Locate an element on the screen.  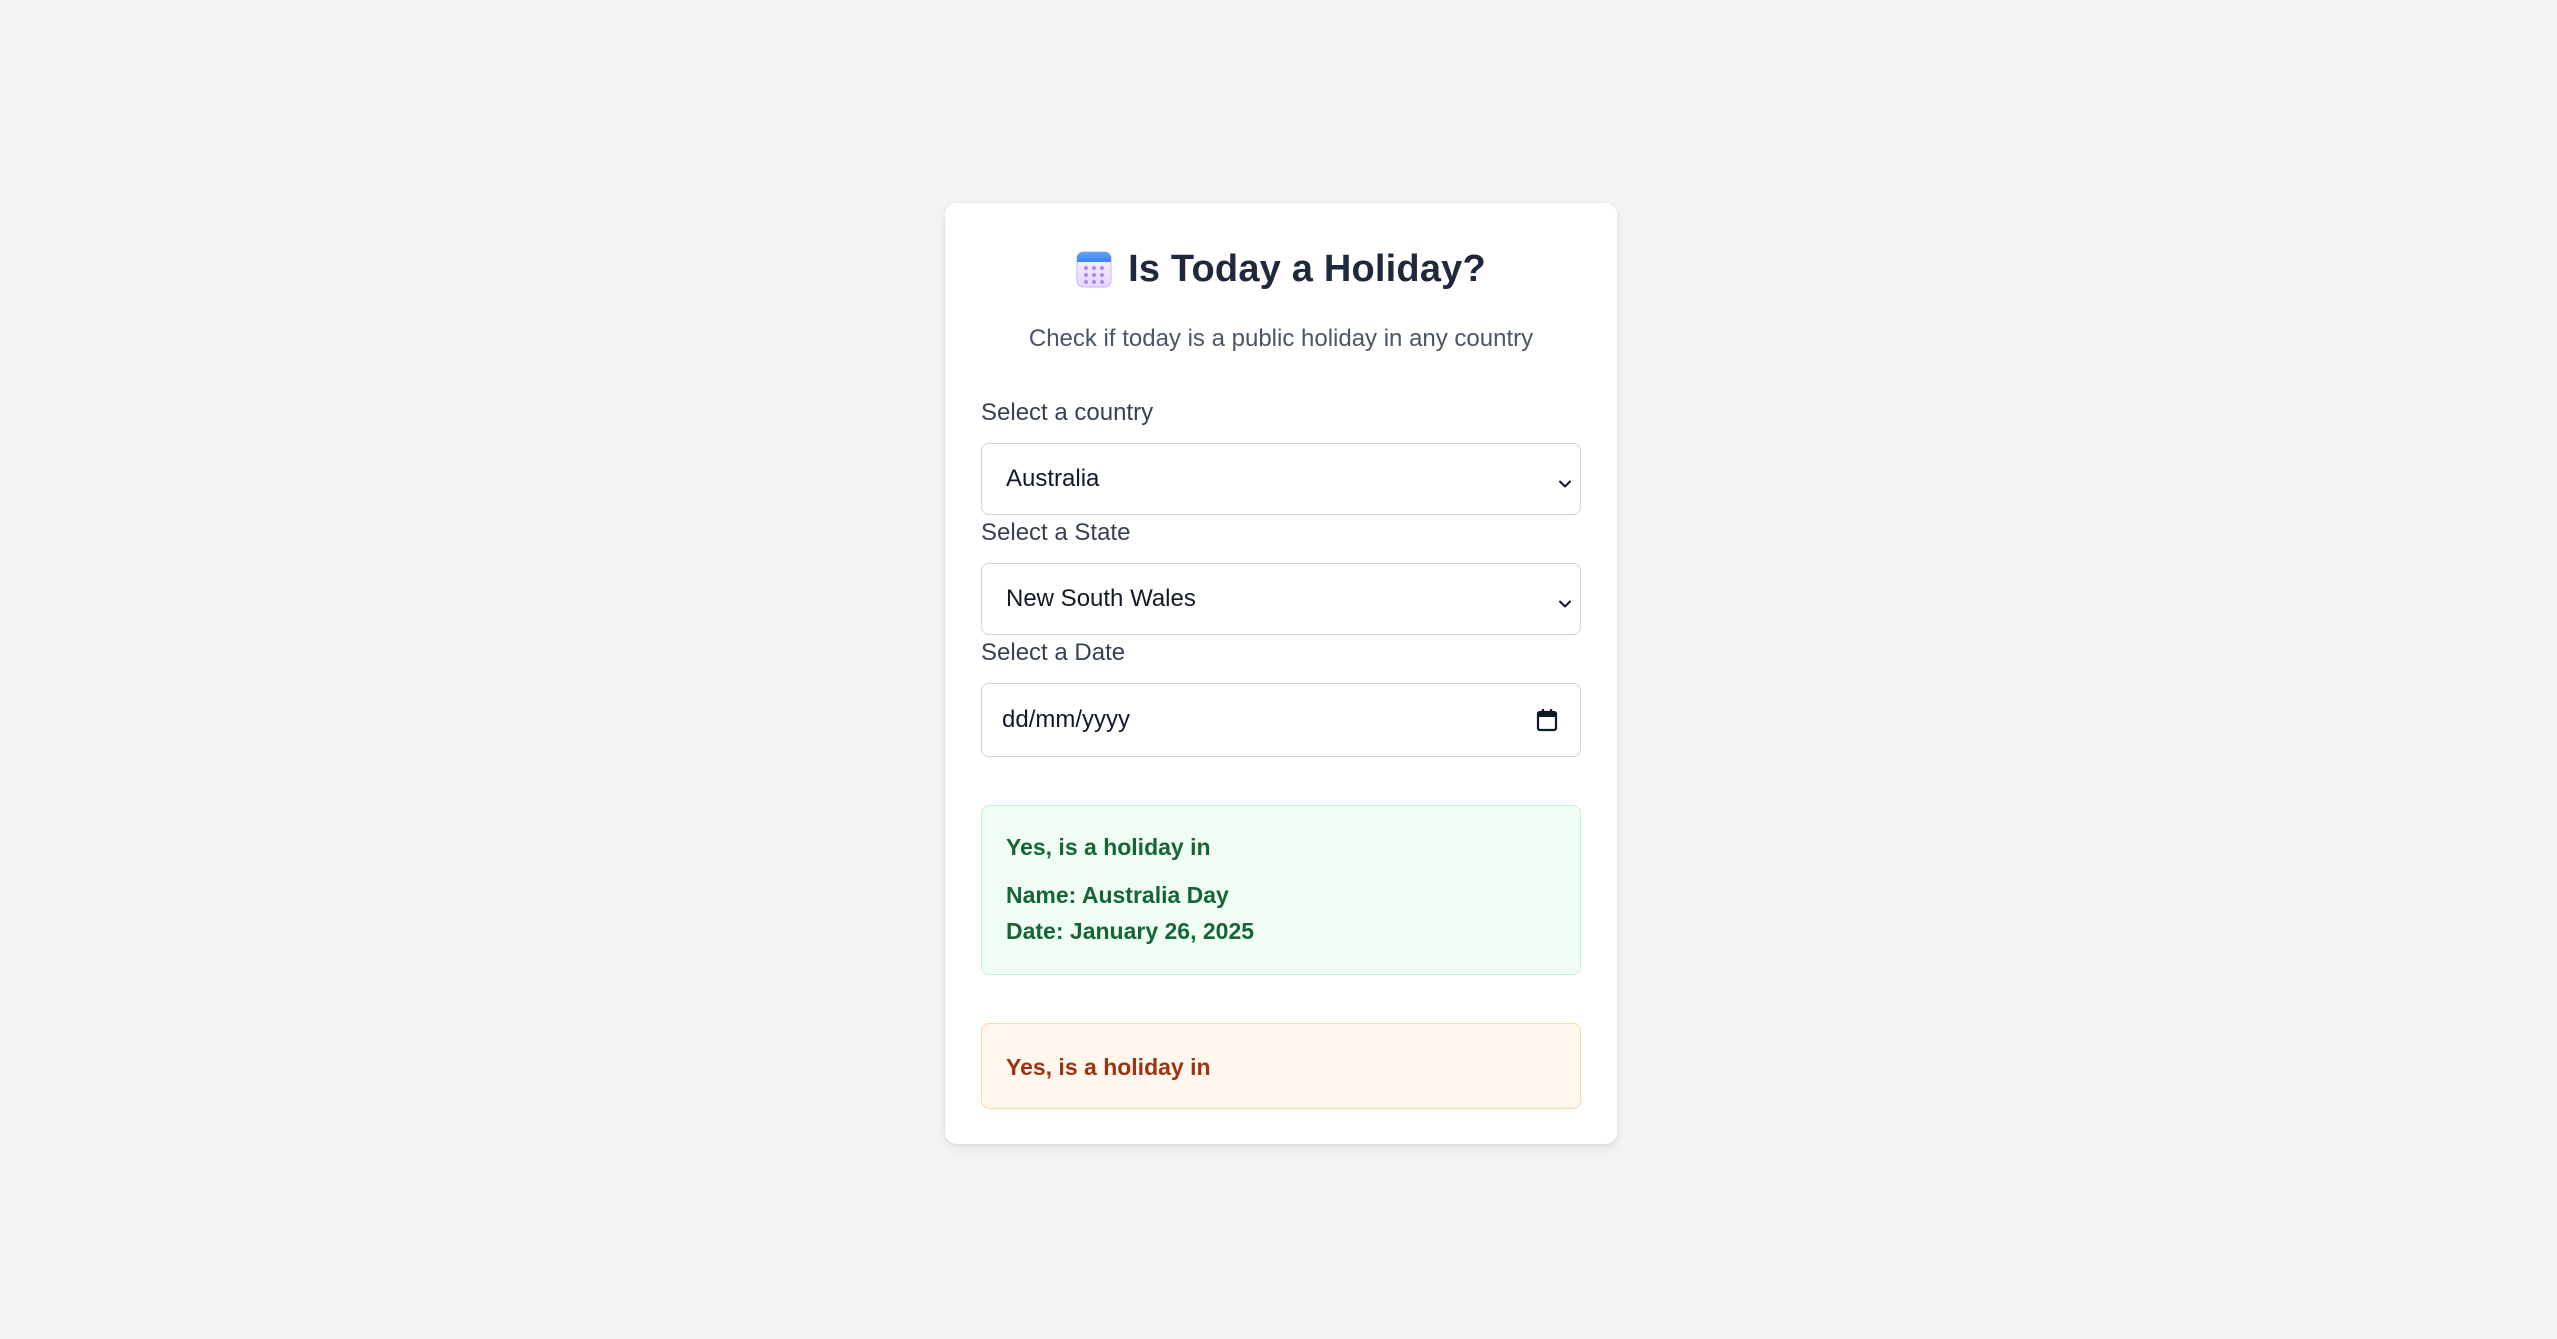
state-select: New South Wales is located at coordinates (1281, 599).